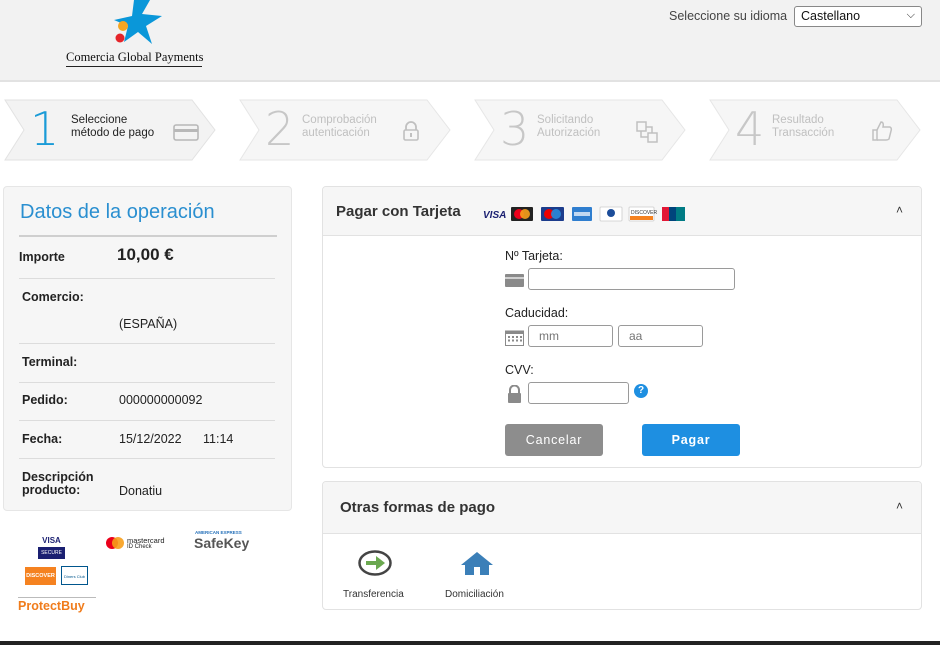 Image resolution: width=940 pixels, height=645 pixels. What do you see at coordinates (148, 236) in the screenshot?
I see `title-divider` at bounding box center [148, 236].